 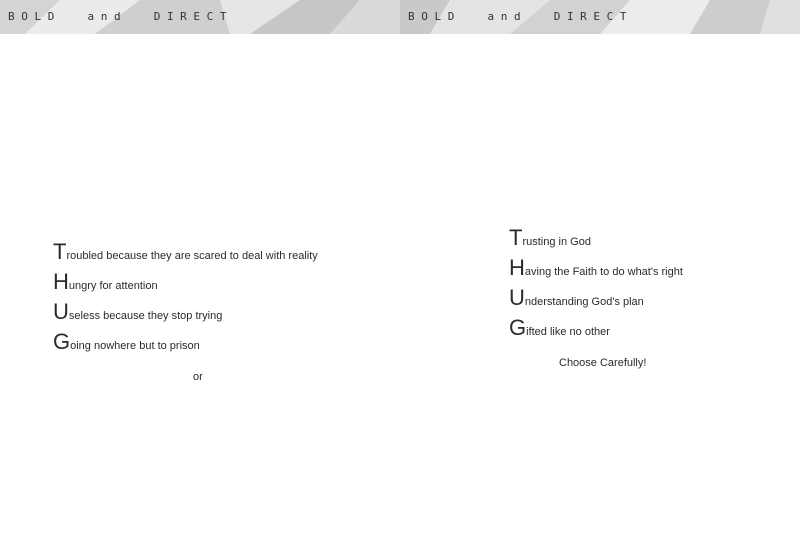 I want to click on acrostic-text: seless because they stop trying, so click(x=145, y=316).